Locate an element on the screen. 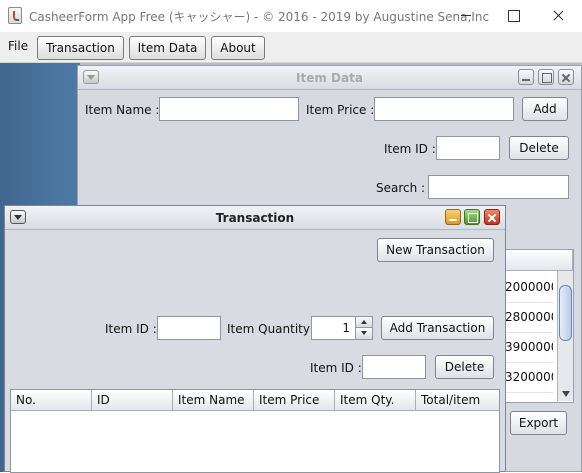 The image size is (582, 473). item-table-body: 2000000 2800000 3900000 3200000 is located at coordinates (539, 336).